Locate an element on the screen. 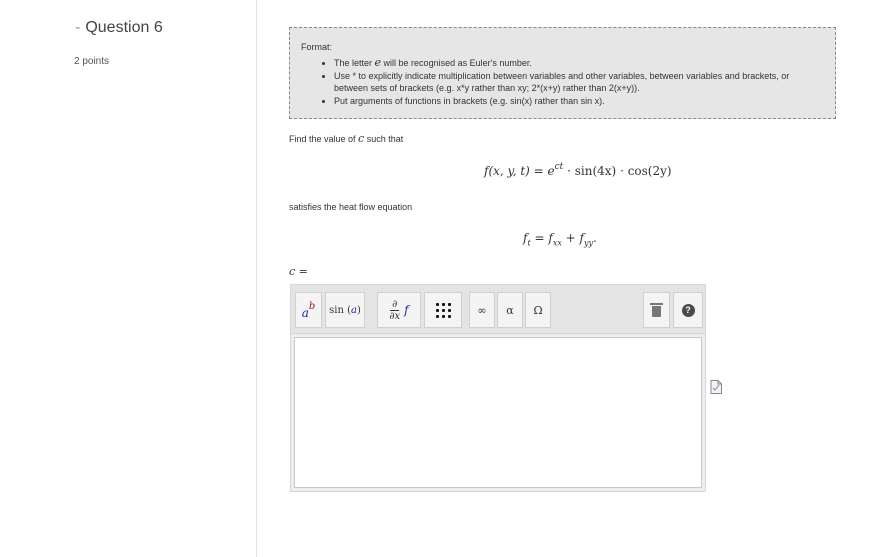 The height and width of the screenshot is (557, 869). question-prompt: Find the value of c such that is located at coordinates (346, 138).